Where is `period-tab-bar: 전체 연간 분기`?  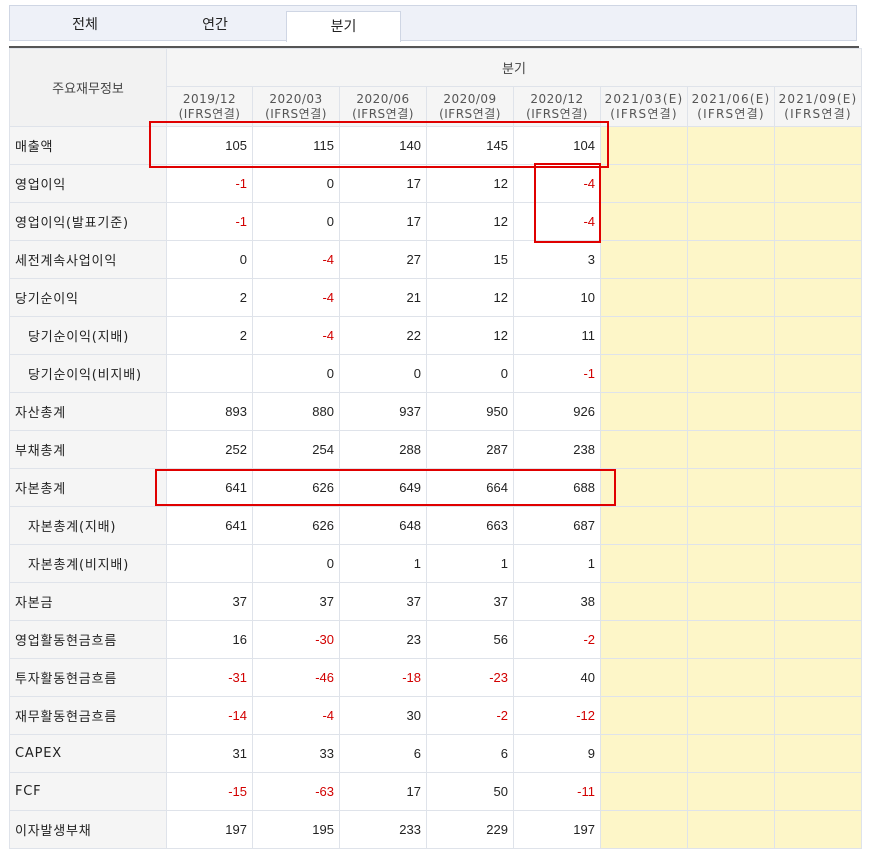
period-tab-bar: 전체 연간 분기 is located at coordinates (433, 23).